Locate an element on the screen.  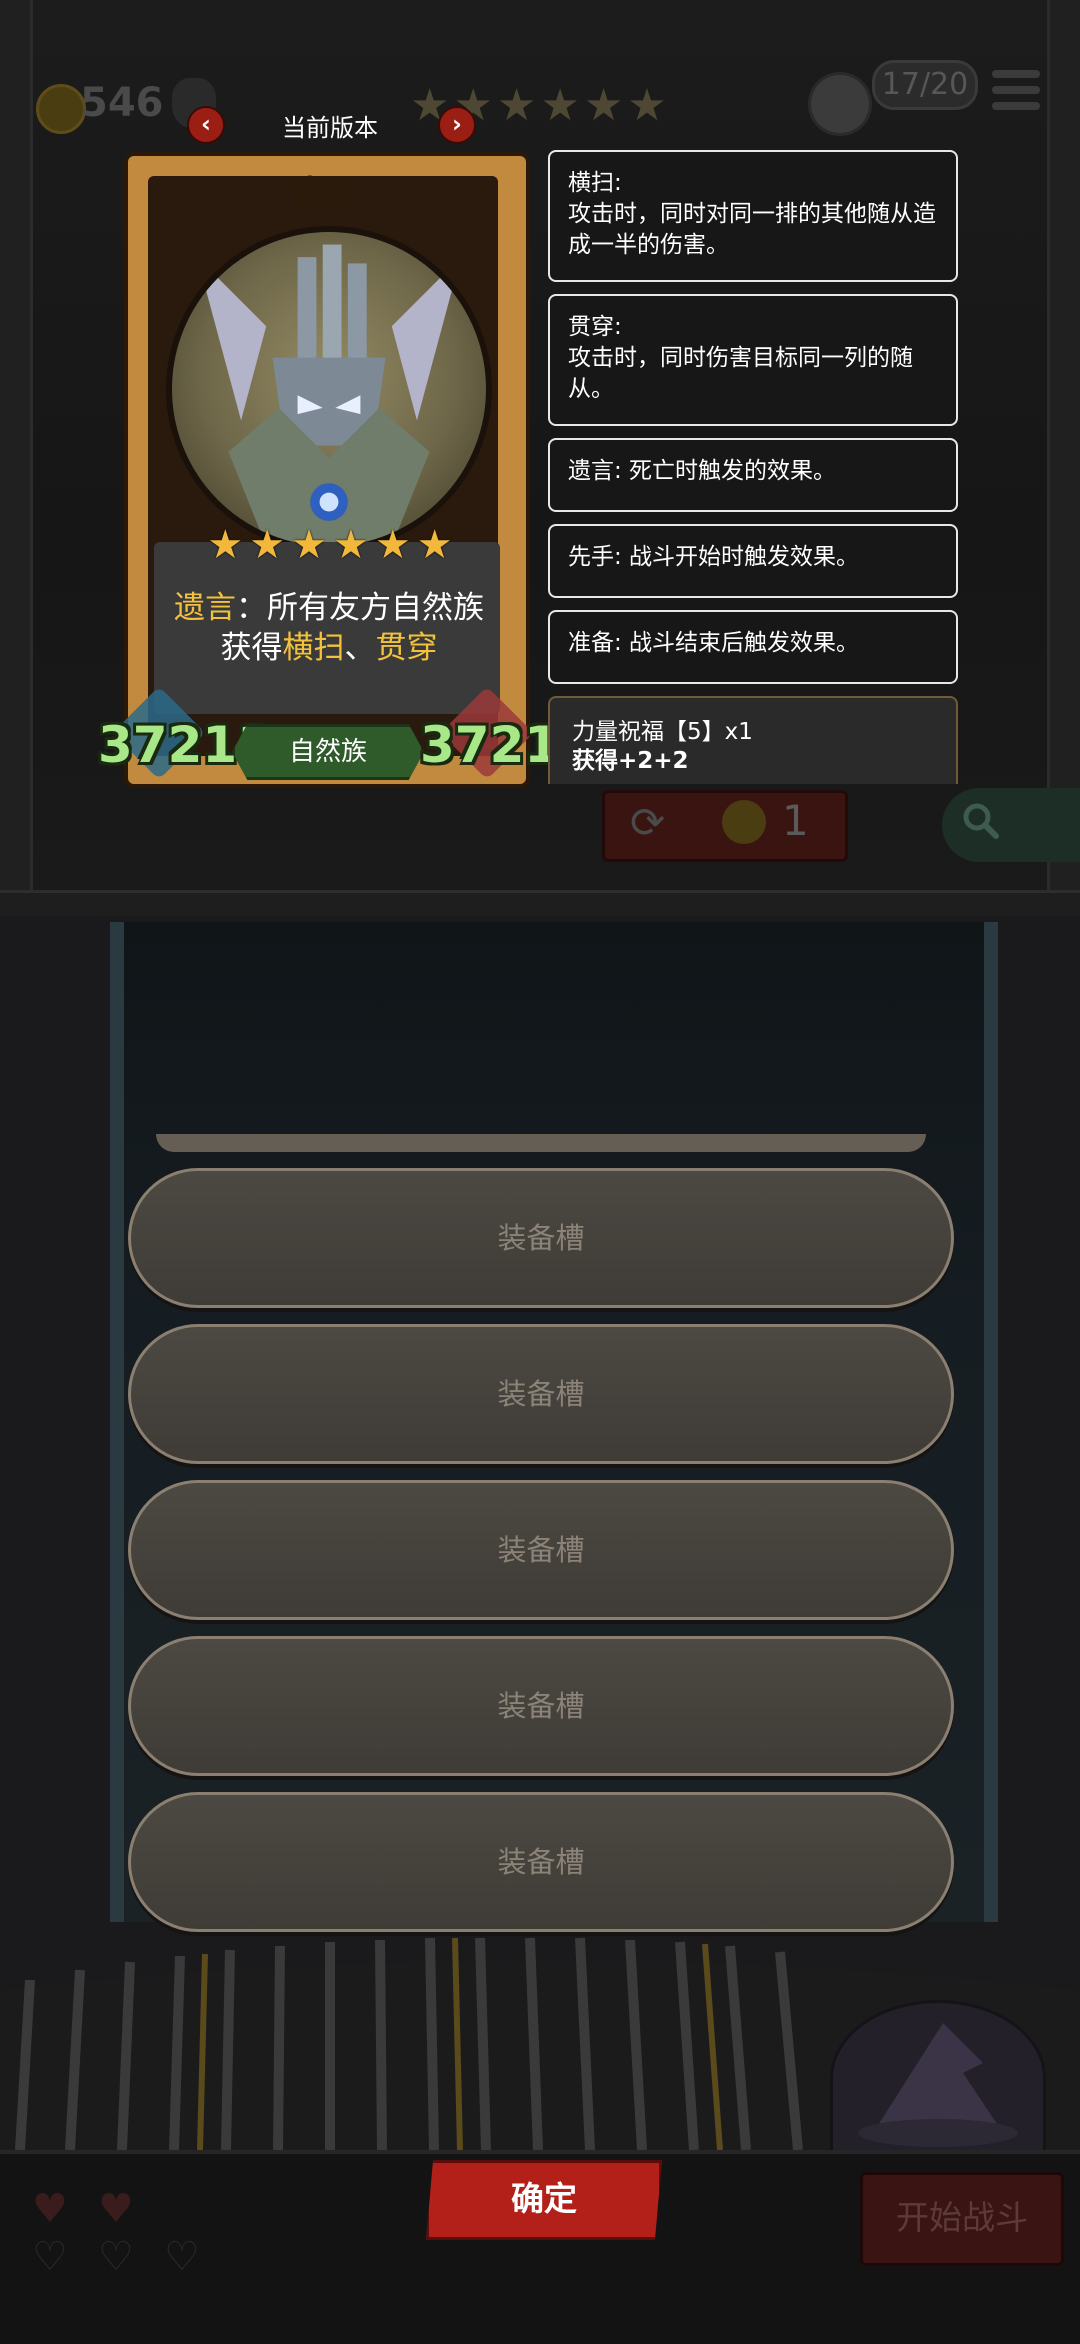
keyword-panel-sweep: 横扫: 攻击时，同时对同一排的其他随从造成一半的伤害。 is located at coordinates (753, 216).